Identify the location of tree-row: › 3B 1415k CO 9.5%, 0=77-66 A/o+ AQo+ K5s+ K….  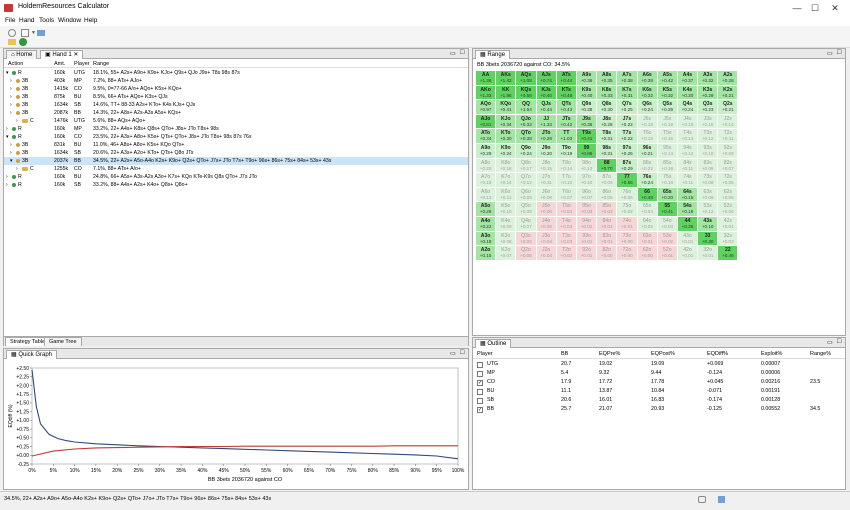
(236, 89).